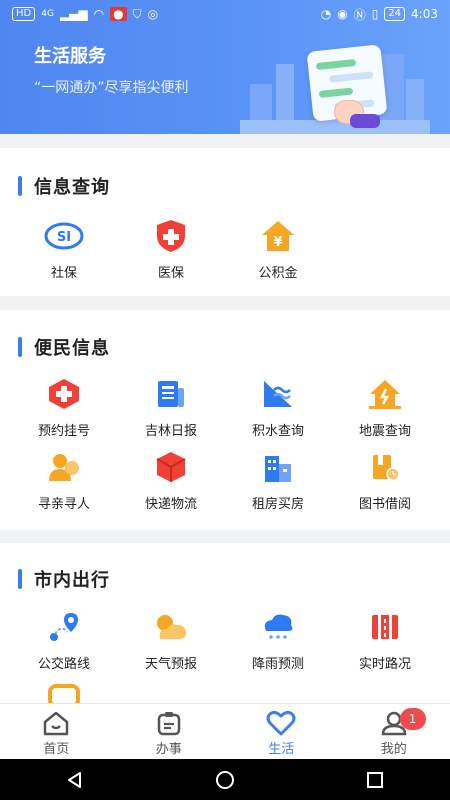  Describe the element at coordinates (168, 749) in the screenshot. I see `tab-label: 办事` at that location.